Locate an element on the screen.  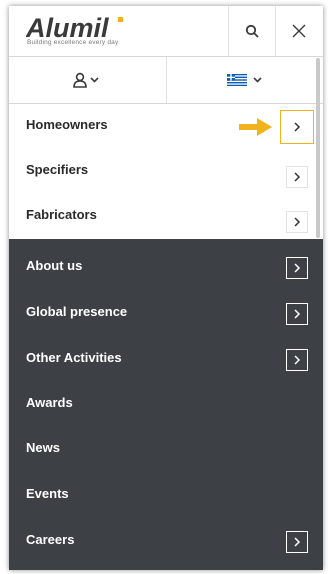
close-button is located at coordinates (298, 31).